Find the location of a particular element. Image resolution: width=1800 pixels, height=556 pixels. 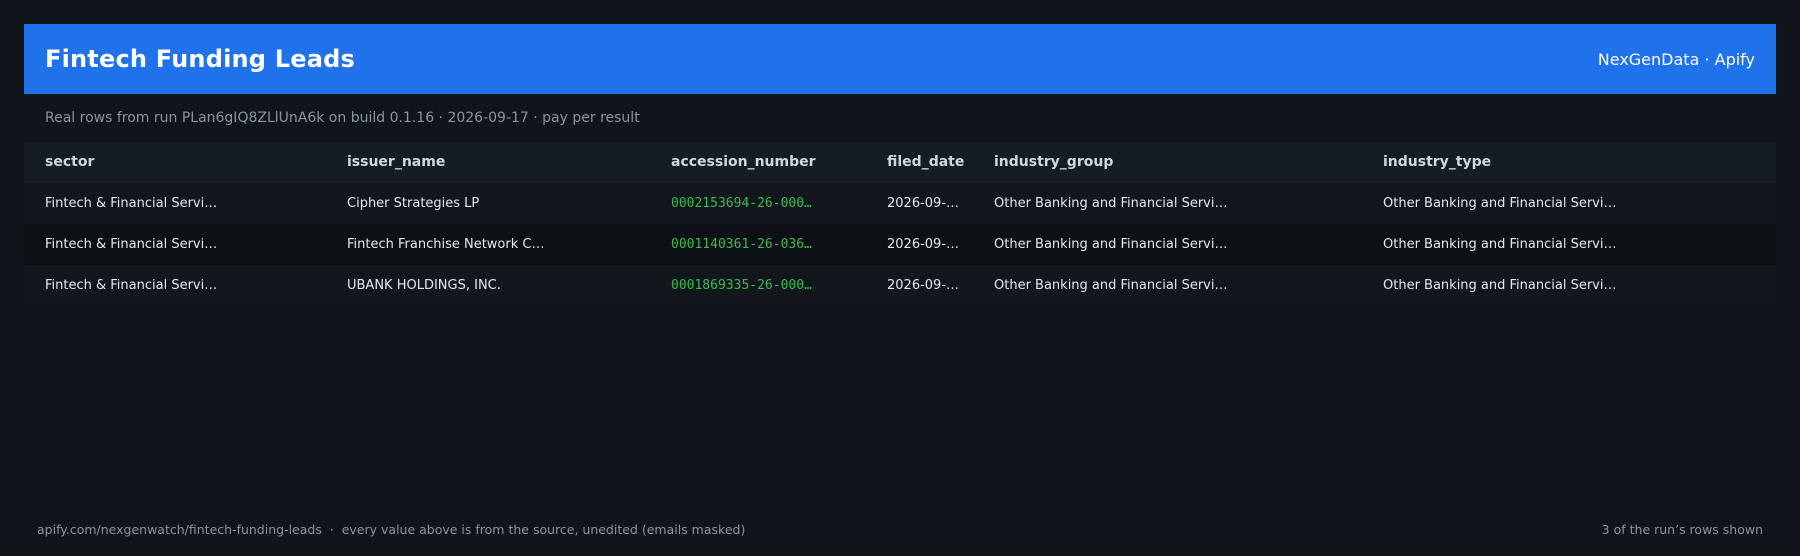

footer-row-count: 3 of the run’s rows shown is located at coordinates (1682, 529).